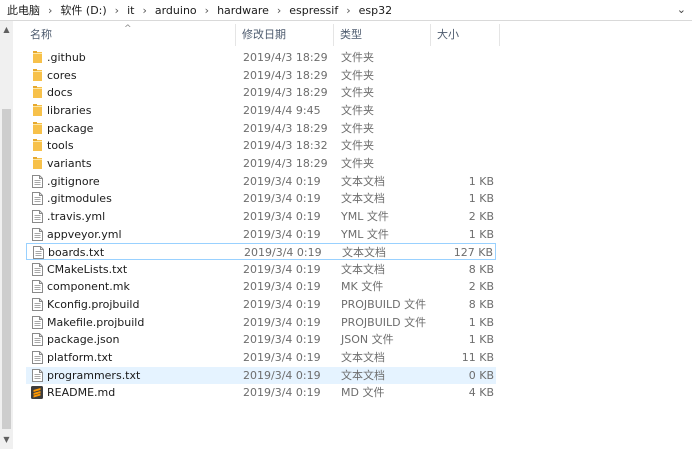 This screenshot has height=449, width=692. What do you see at coordinates (73, 181) in the screenshot?
I see `file-name: .gitignore` at bounding box center [73, 181].